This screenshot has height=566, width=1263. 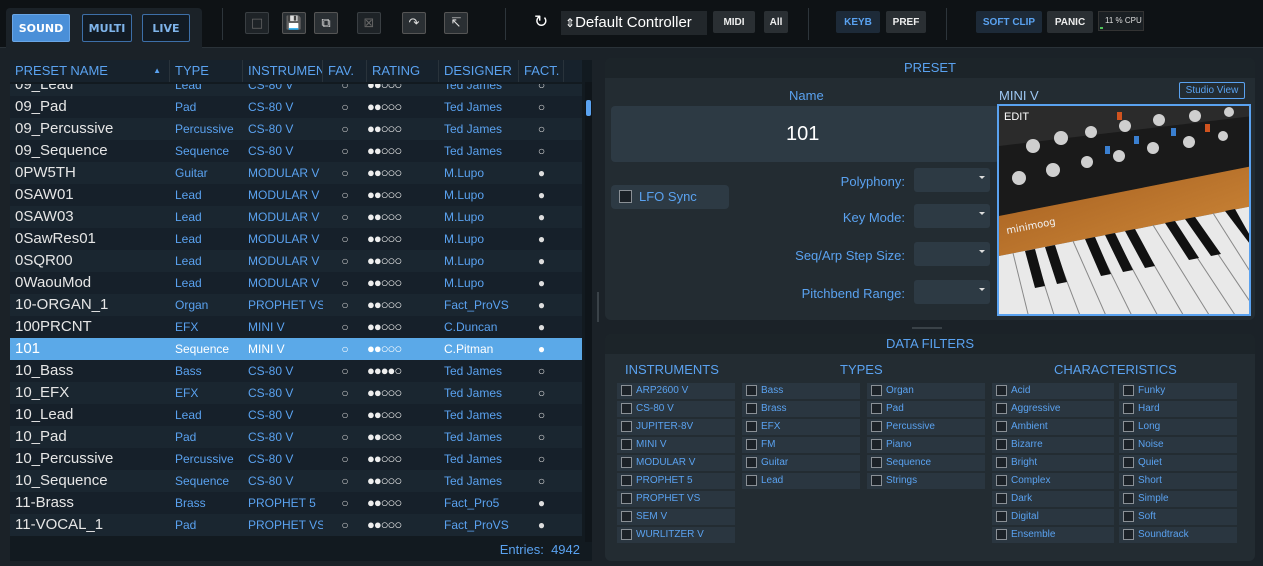 What do you see at coordinates (326, 23) in the screenshot?
I see `save-as-icon: ⧉` at bounding box center [326, 23].